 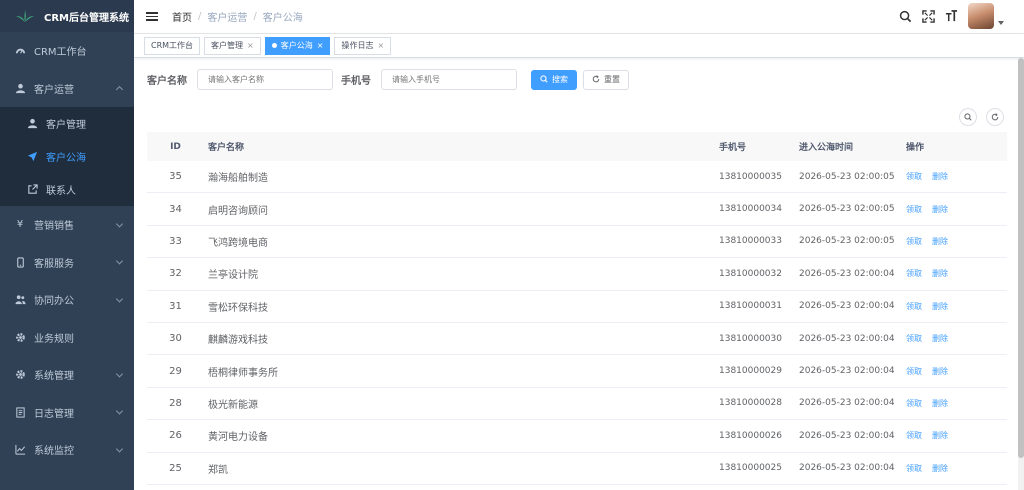 I want to click on phone-input, so click(x=449, y=79).